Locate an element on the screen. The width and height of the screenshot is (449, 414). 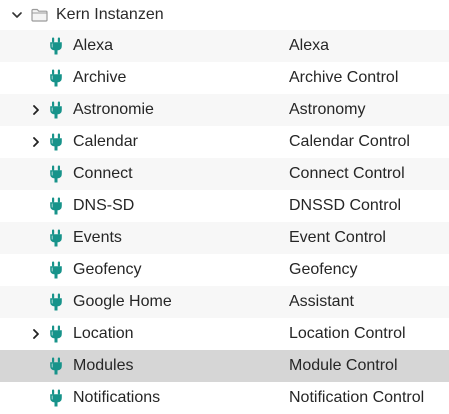
instance-name: Calendar is located at coordinates (105, 141).